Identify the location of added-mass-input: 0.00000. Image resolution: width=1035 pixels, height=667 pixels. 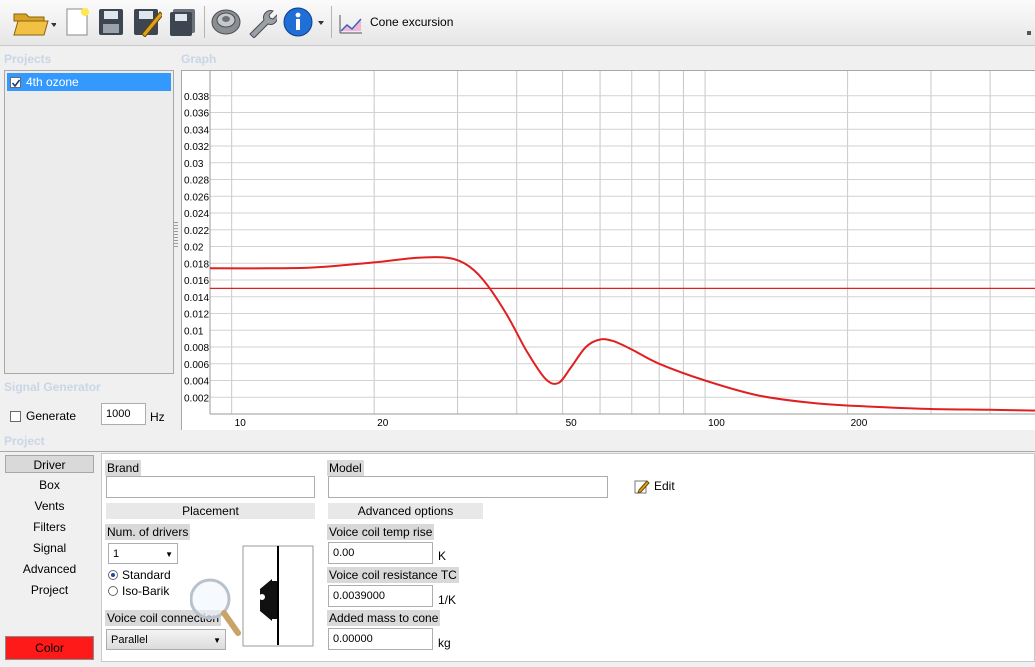
(380, 639).